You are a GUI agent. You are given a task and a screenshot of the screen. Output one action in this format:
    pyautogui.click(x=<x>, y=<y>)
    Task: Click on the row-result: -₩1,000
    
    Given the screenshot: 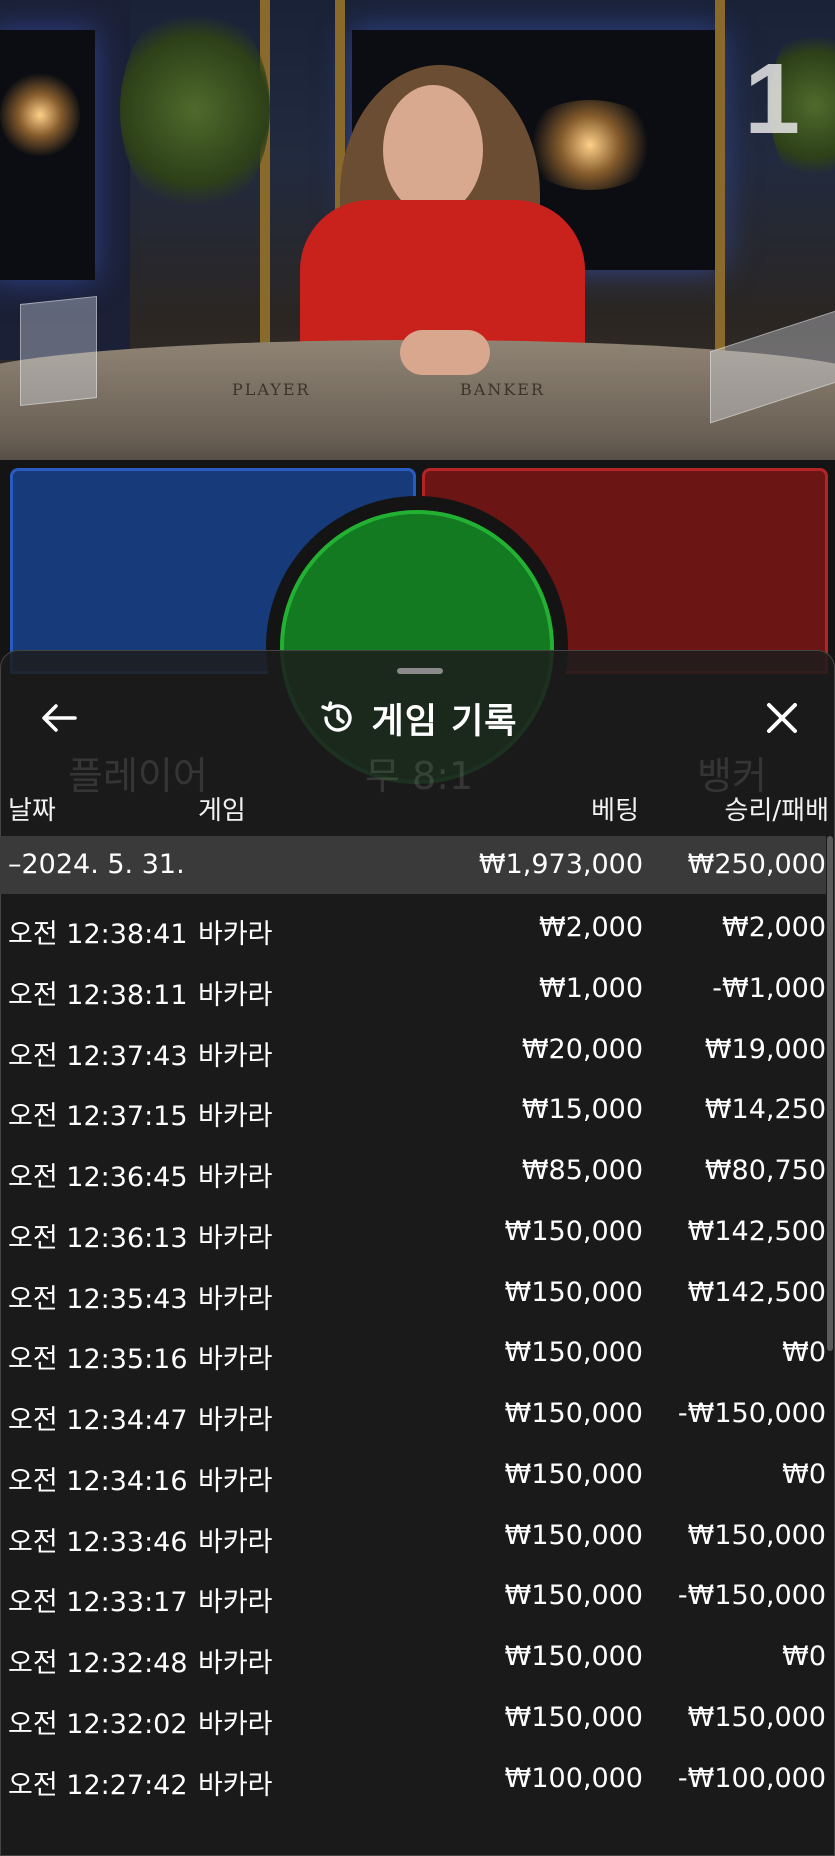 What is the action you would take?
    pyautogui.click(x=769, y=988)
    